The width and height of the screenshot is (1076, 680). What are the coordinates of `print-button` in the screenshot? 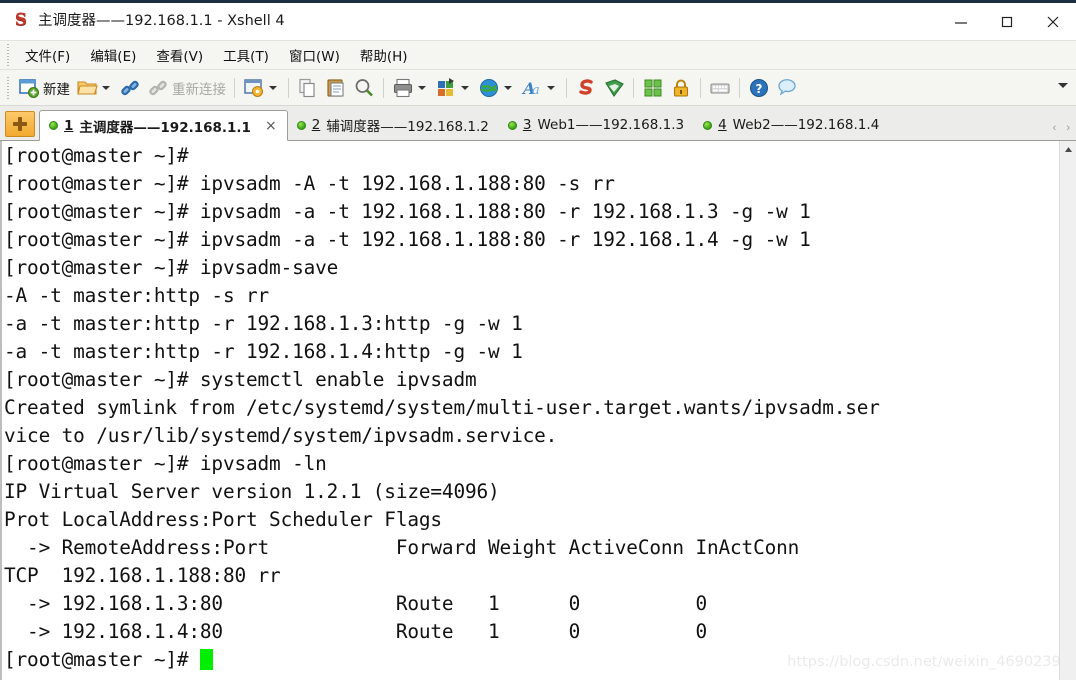 It's located at (410, 88).